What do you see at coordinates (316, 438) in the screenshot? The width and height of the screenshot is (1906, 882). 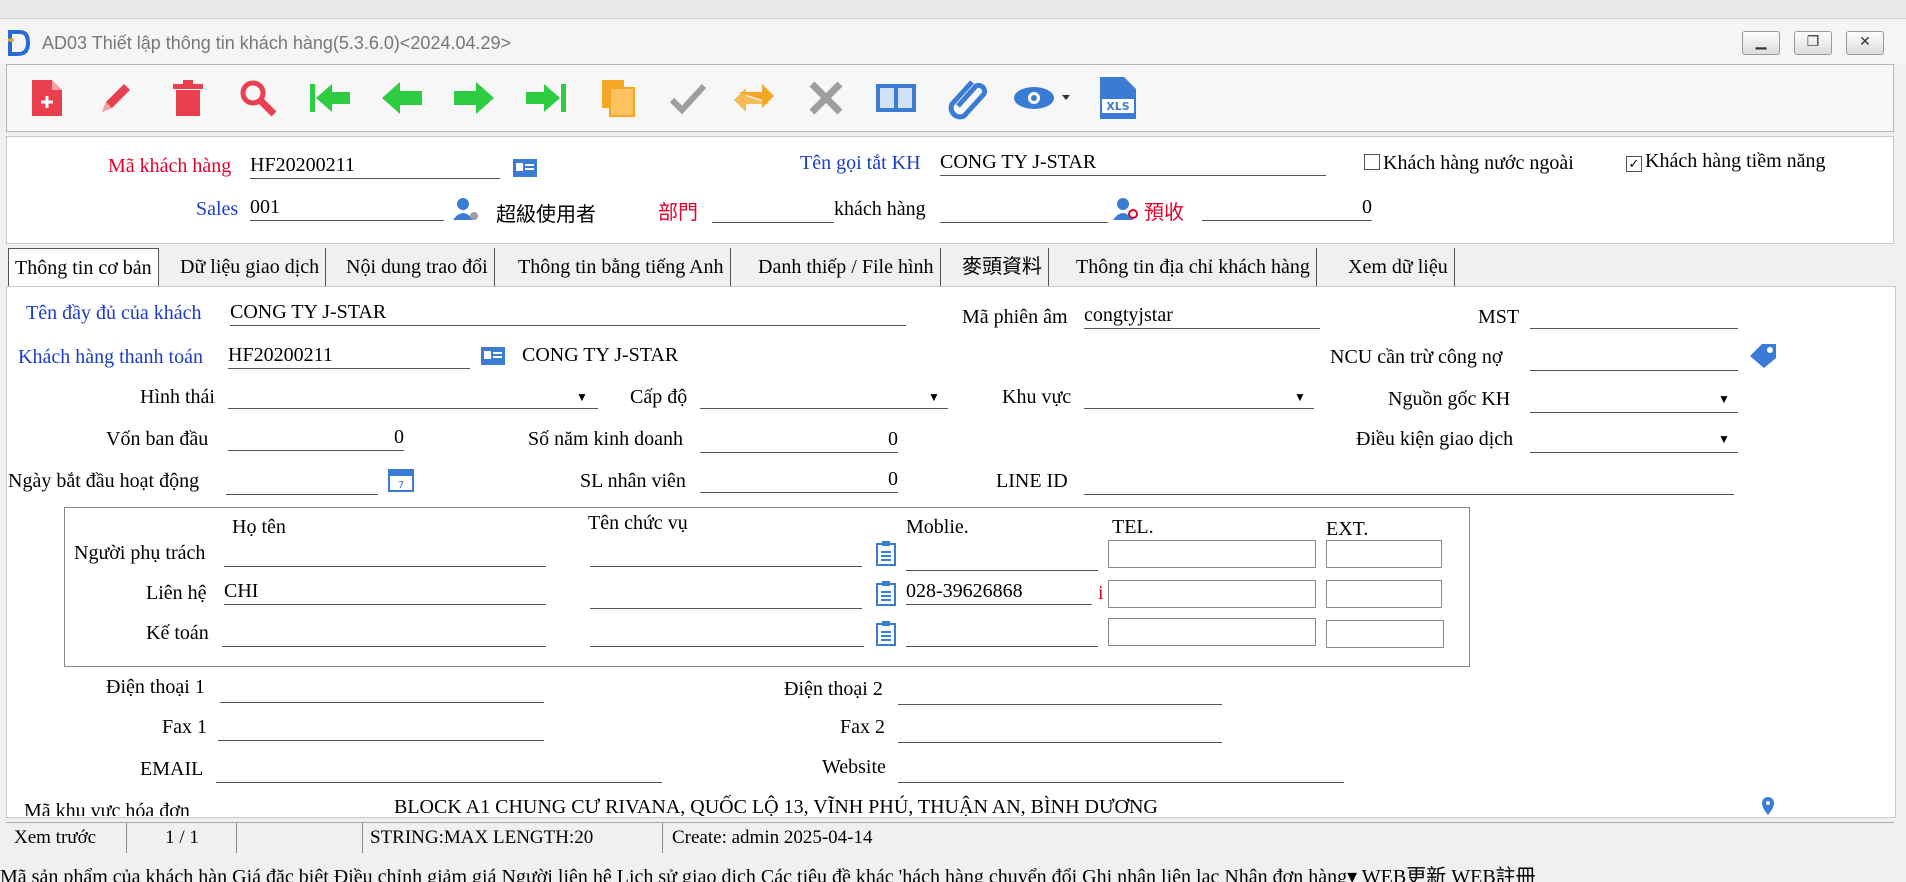 I see `capital-field: 0` at bounding box center [316, 438].